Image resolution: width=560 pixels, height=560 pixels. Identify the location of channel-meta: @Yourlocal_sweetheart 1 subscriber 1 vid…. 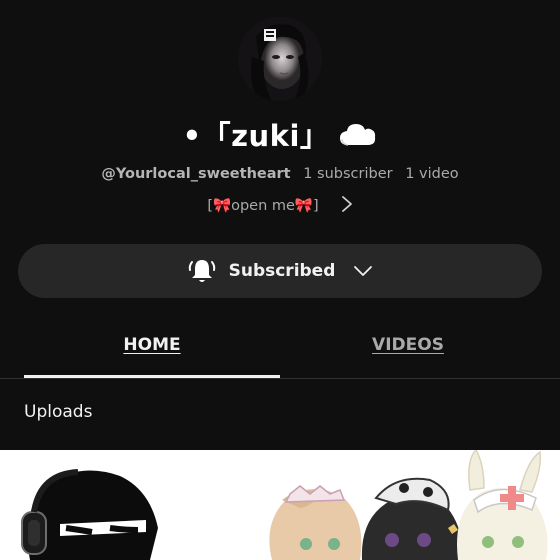
(280, 174).